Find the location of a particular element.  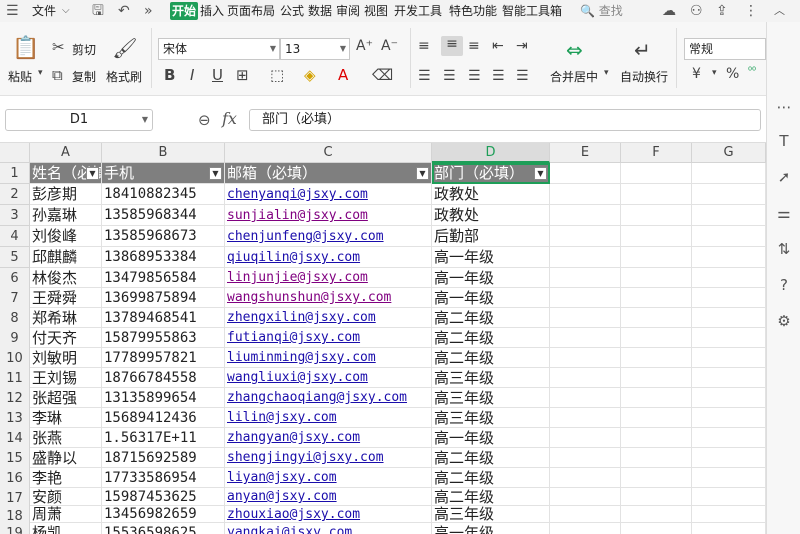

currency-icon: ¥ is located at coordinates (696, 74).